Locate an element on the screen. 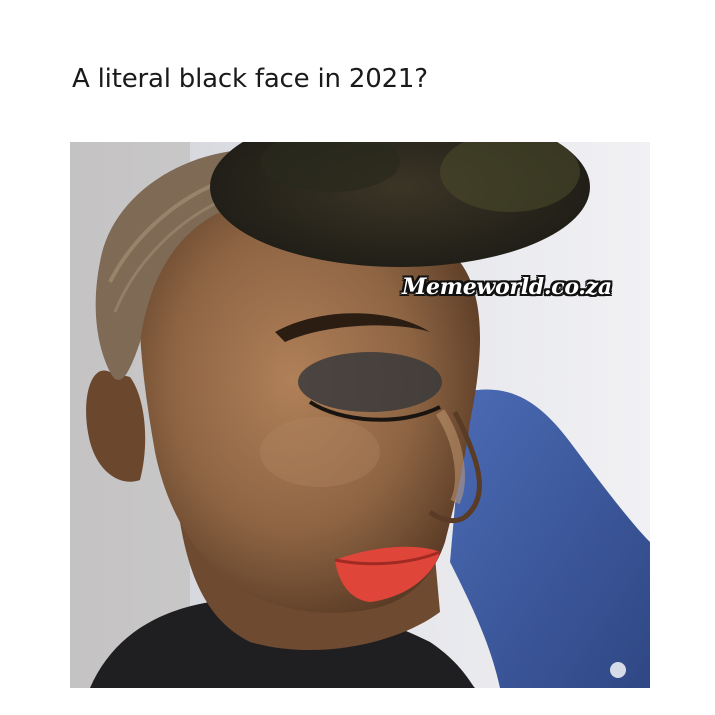  eyeshadow is located at coordinates (370, 382).